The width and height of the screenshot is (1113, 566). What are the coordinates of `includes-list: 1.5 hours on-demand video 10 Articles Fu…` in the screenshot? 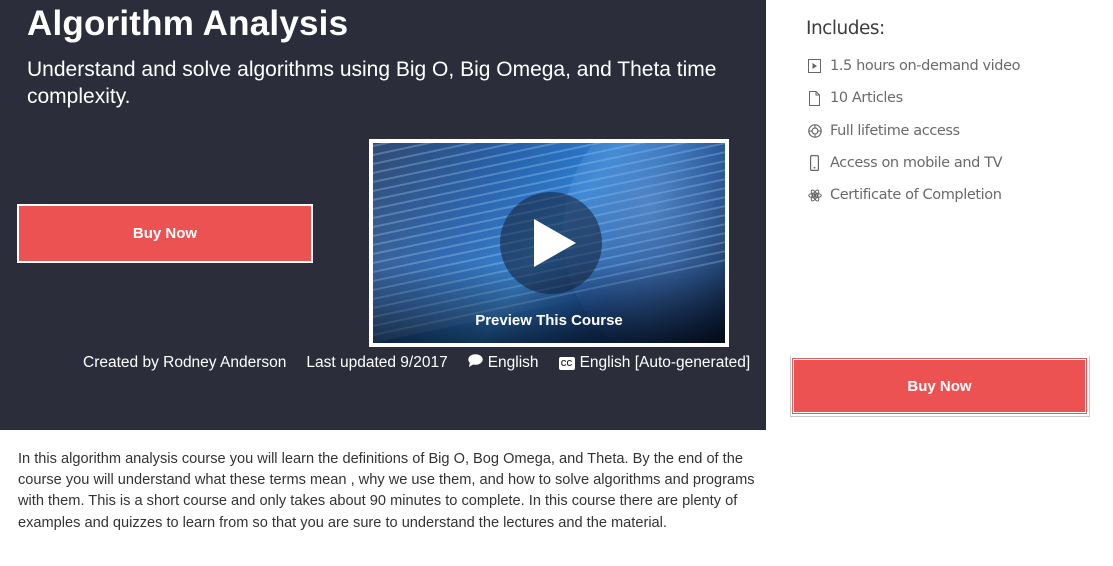 It's located at (913, 130).